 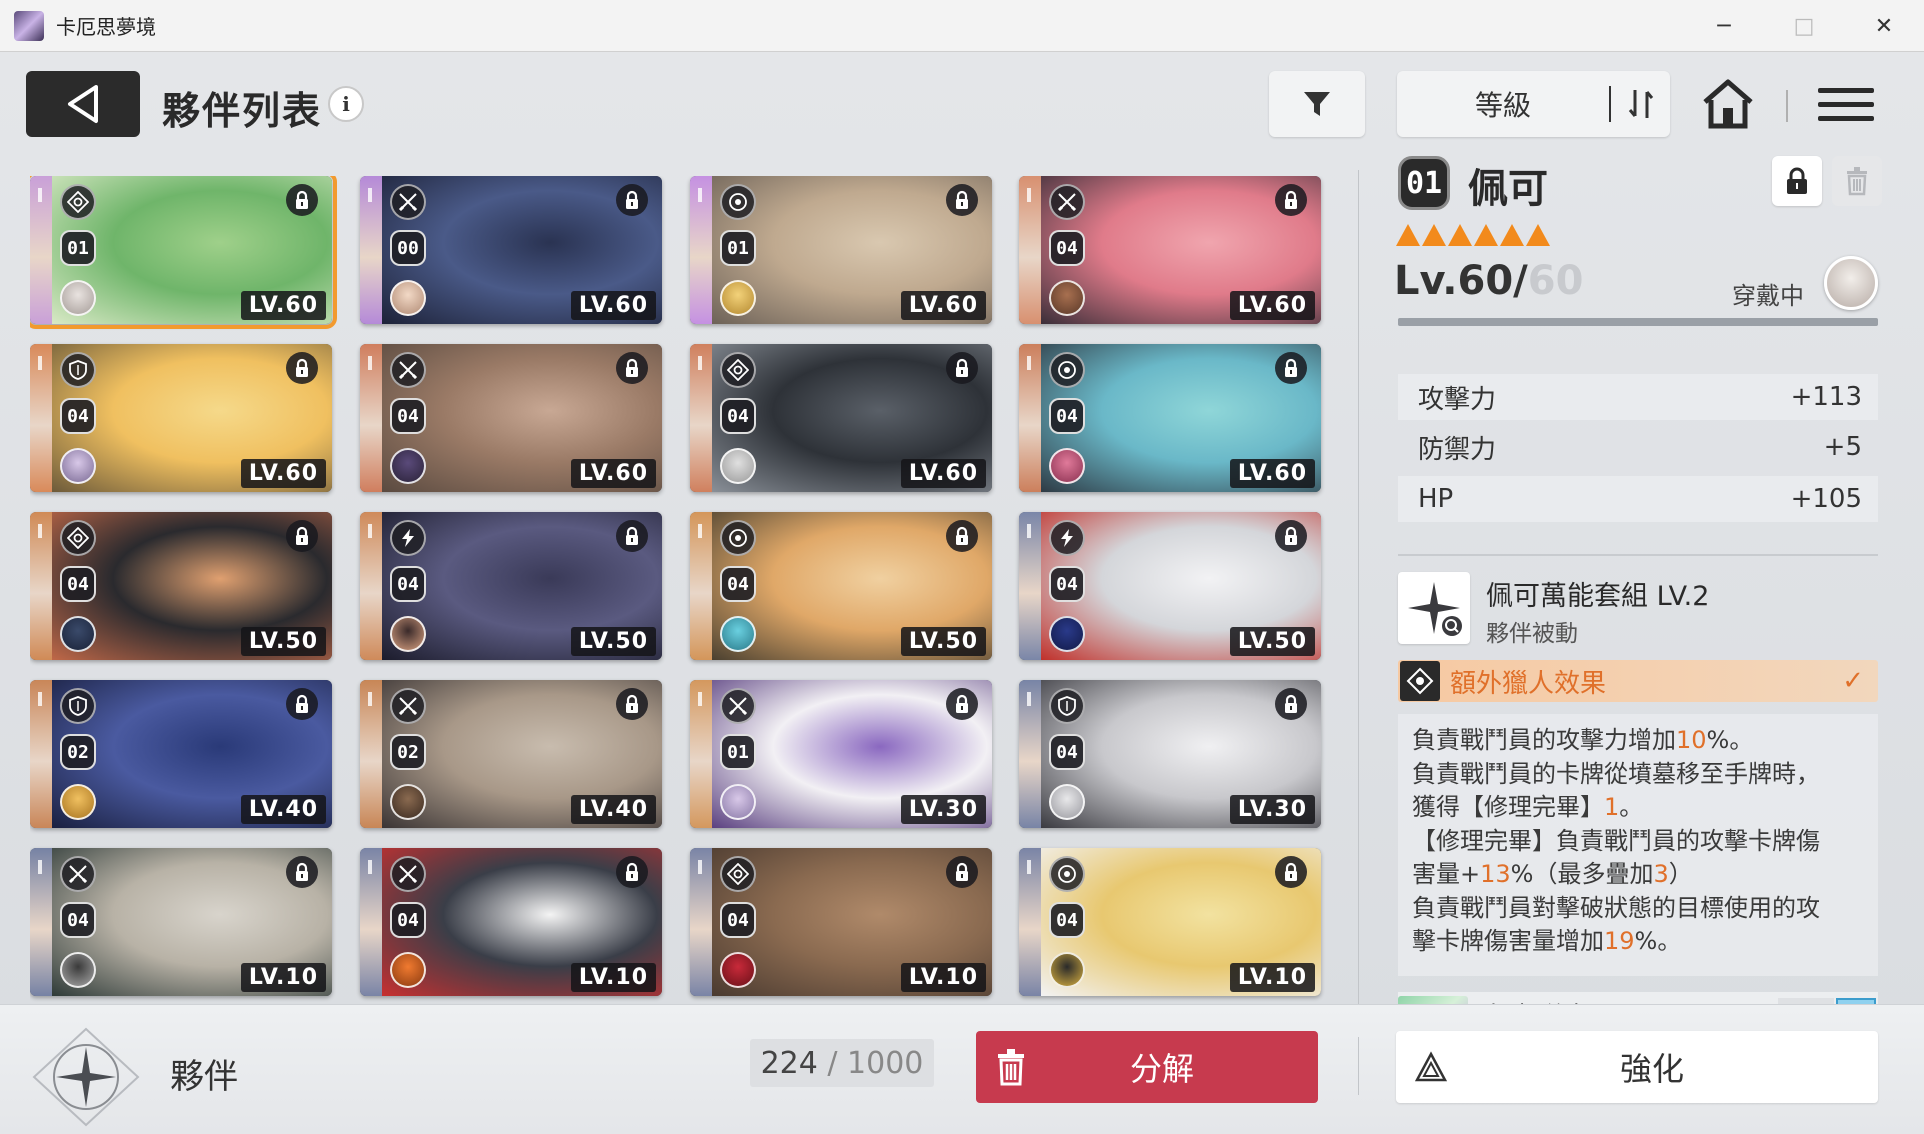 I want to click on back-button, so click(x=83, y=104).